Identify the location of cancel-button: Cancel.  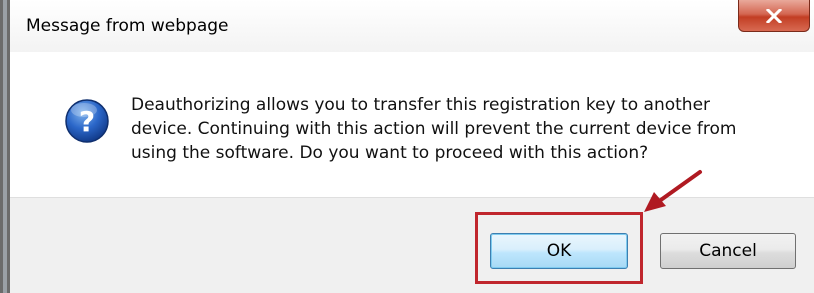
(728, 251).